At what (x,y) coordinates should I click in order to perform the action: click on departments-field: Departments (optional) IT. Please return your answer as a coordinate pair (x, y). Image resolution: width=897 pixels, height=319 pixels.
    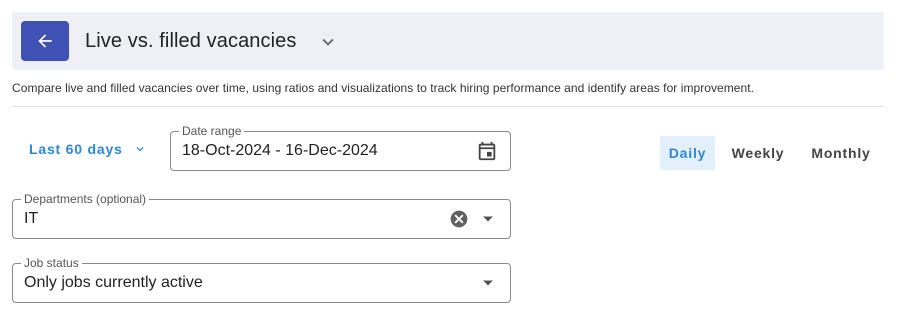
    Looking at the image, I should click on (261, 215).